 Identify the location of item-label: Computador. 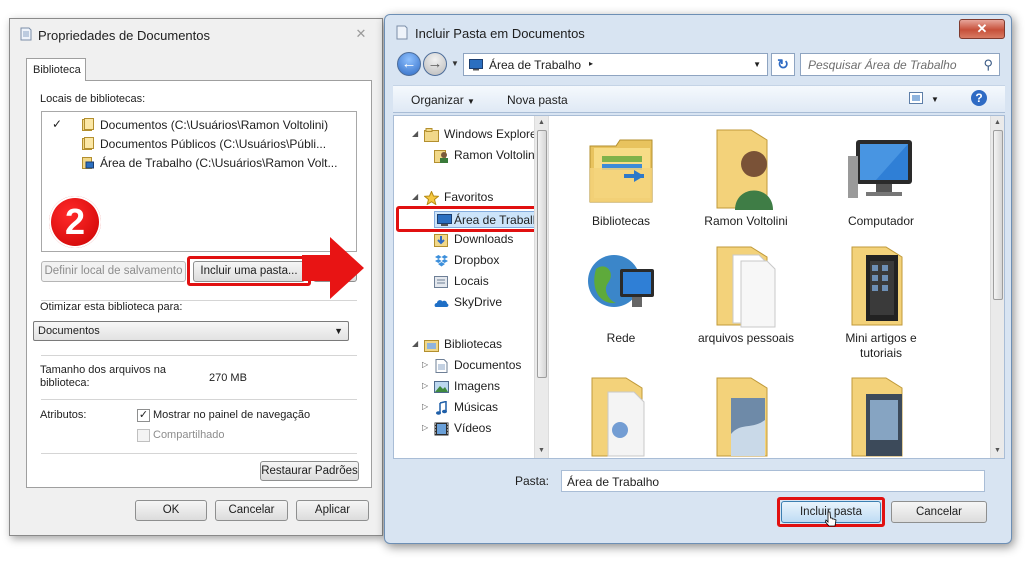
(881, 221).